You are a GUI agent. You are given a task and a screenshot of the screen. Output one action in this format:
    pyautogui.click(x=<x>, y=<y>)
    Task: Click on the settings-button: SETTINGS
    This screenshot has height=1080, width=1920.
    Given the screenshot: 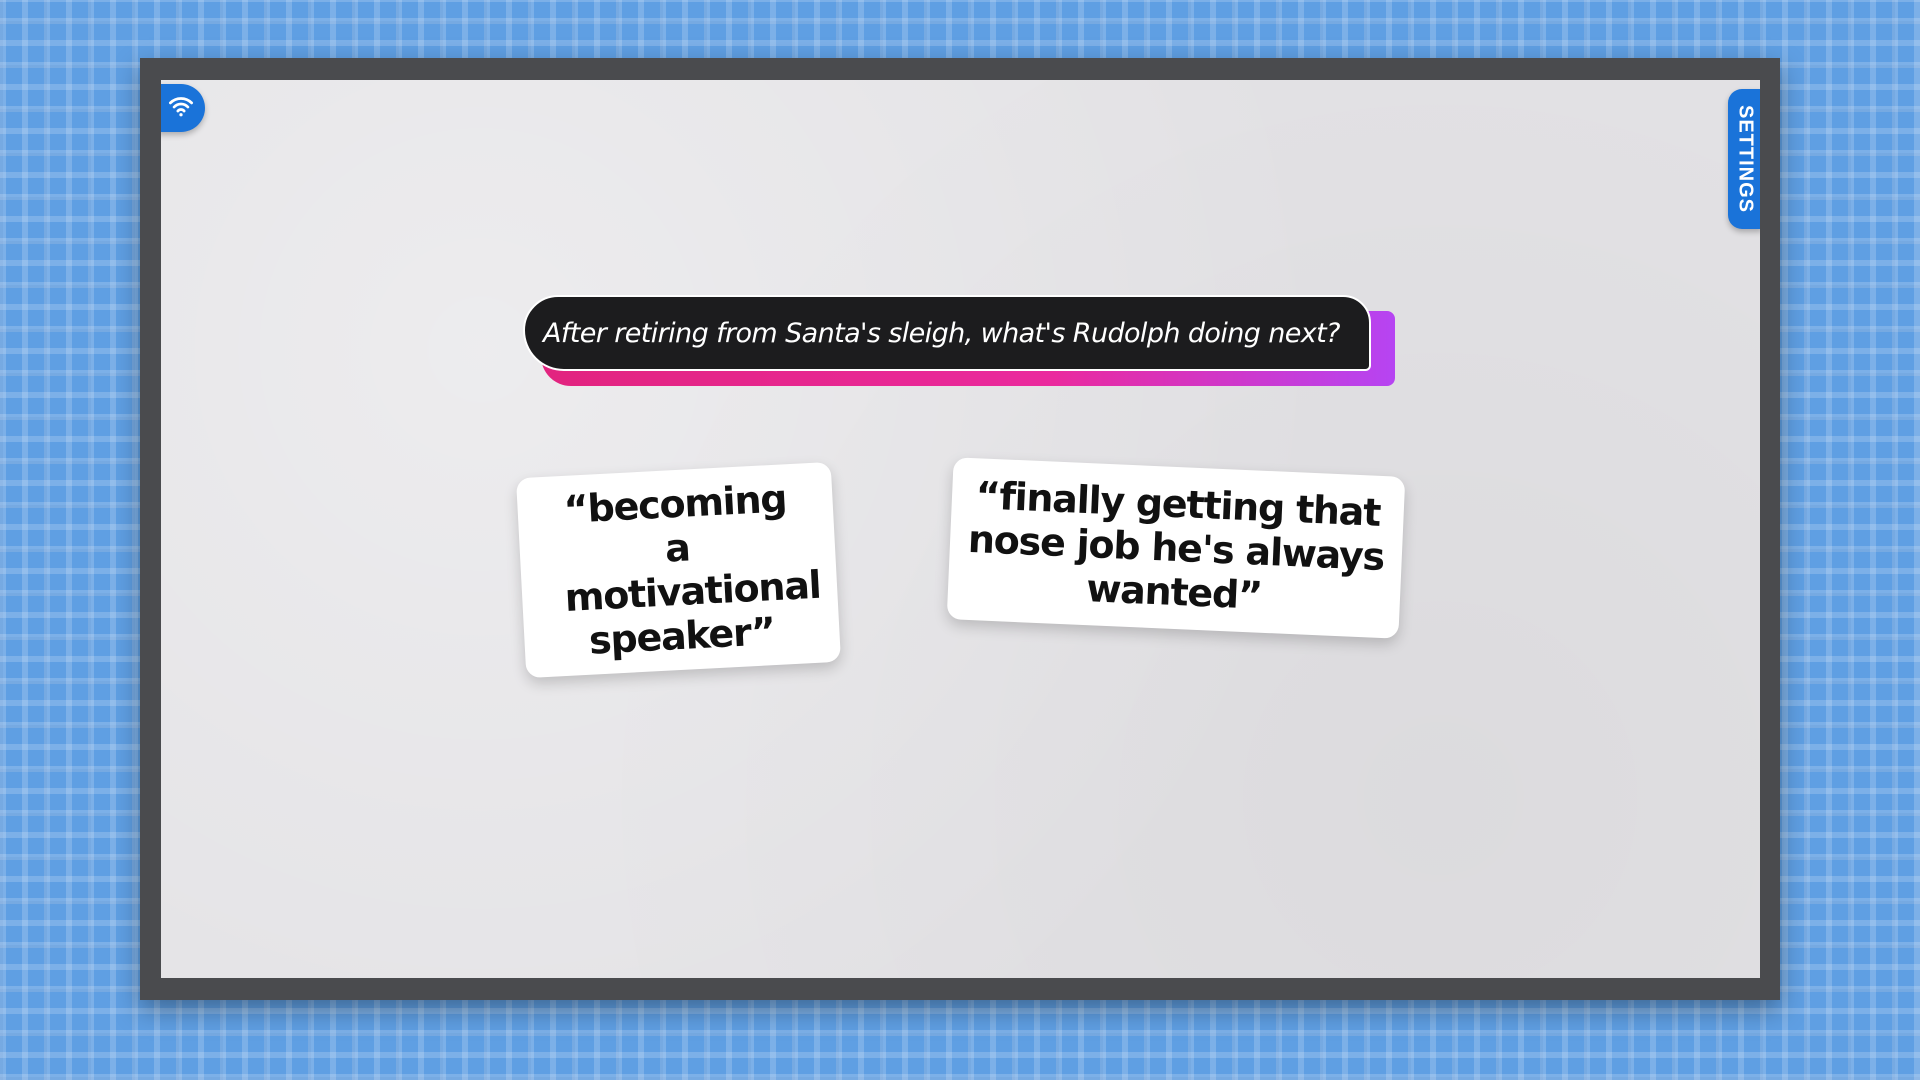 What is the action you would take?
    pyautogui.click(x=1744, y=159)
    